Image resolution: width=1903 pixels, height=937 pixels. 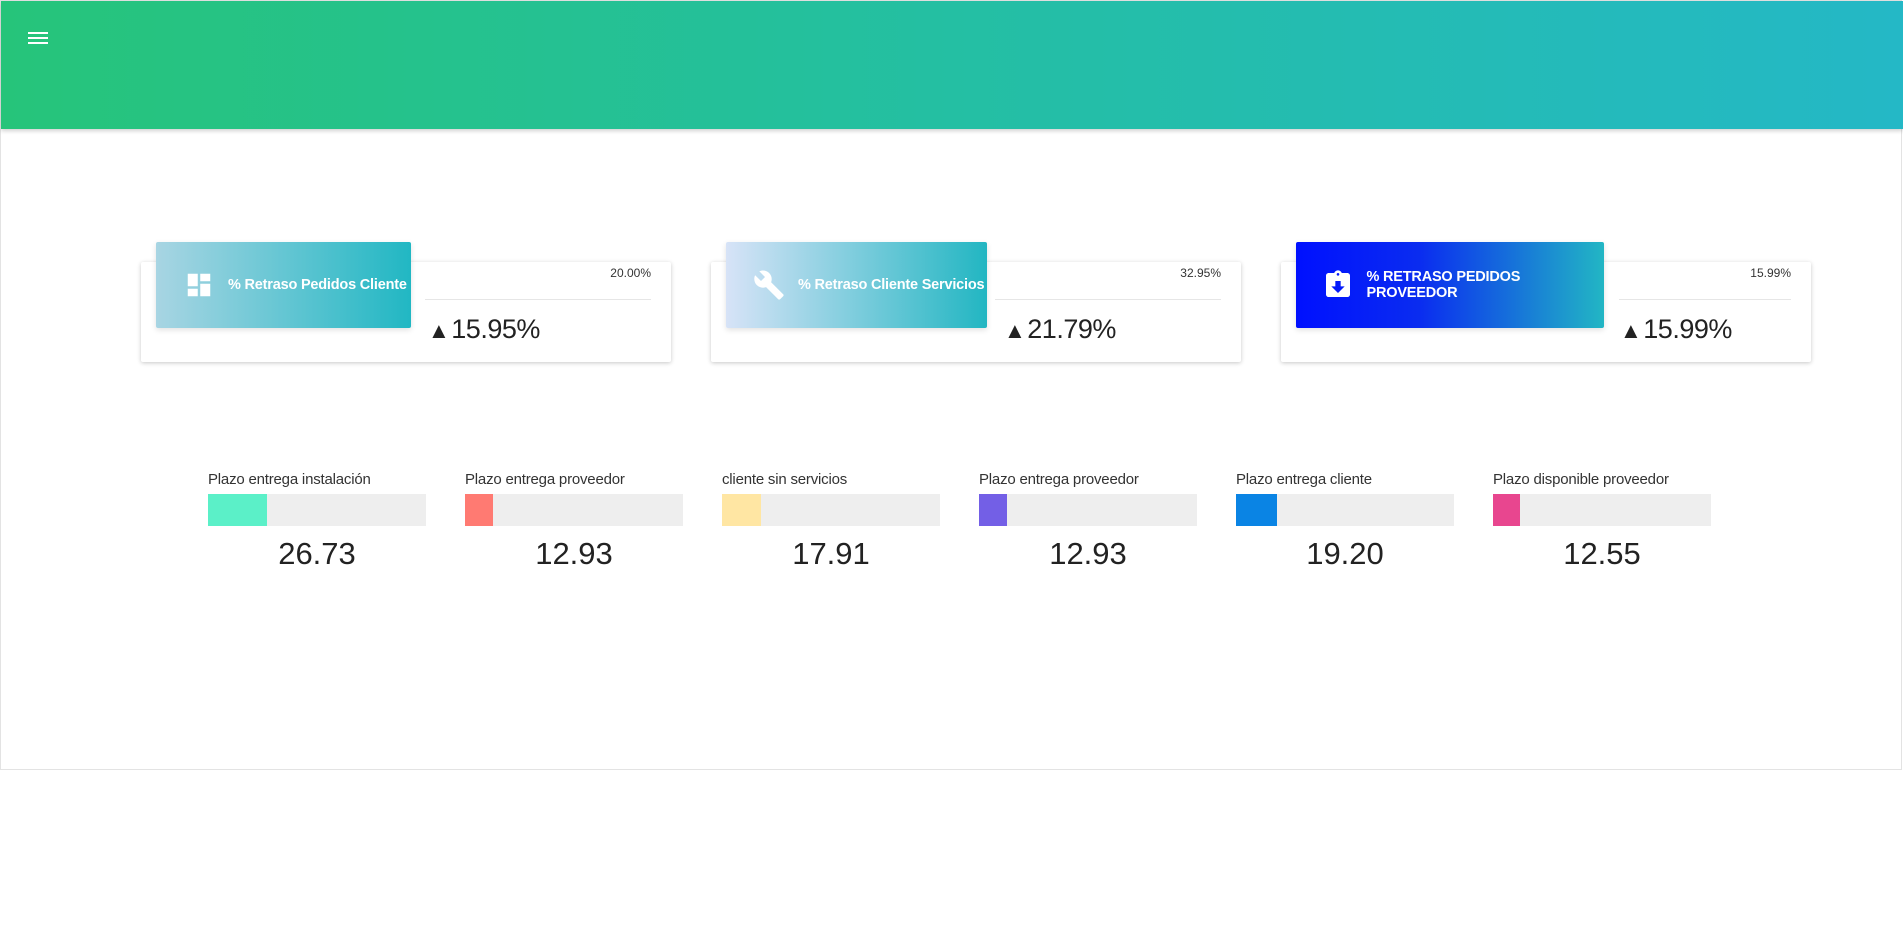 I want to click on kpi-target: 20.00%, so click(x=630, y=273).